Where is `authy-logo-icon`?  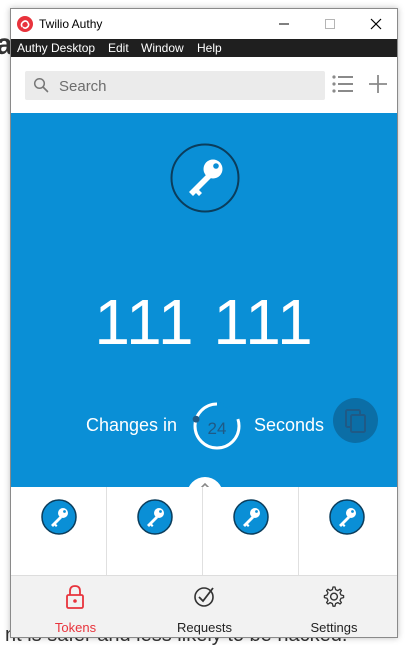
authy-logo-icon is located at coordinates (25, 24).